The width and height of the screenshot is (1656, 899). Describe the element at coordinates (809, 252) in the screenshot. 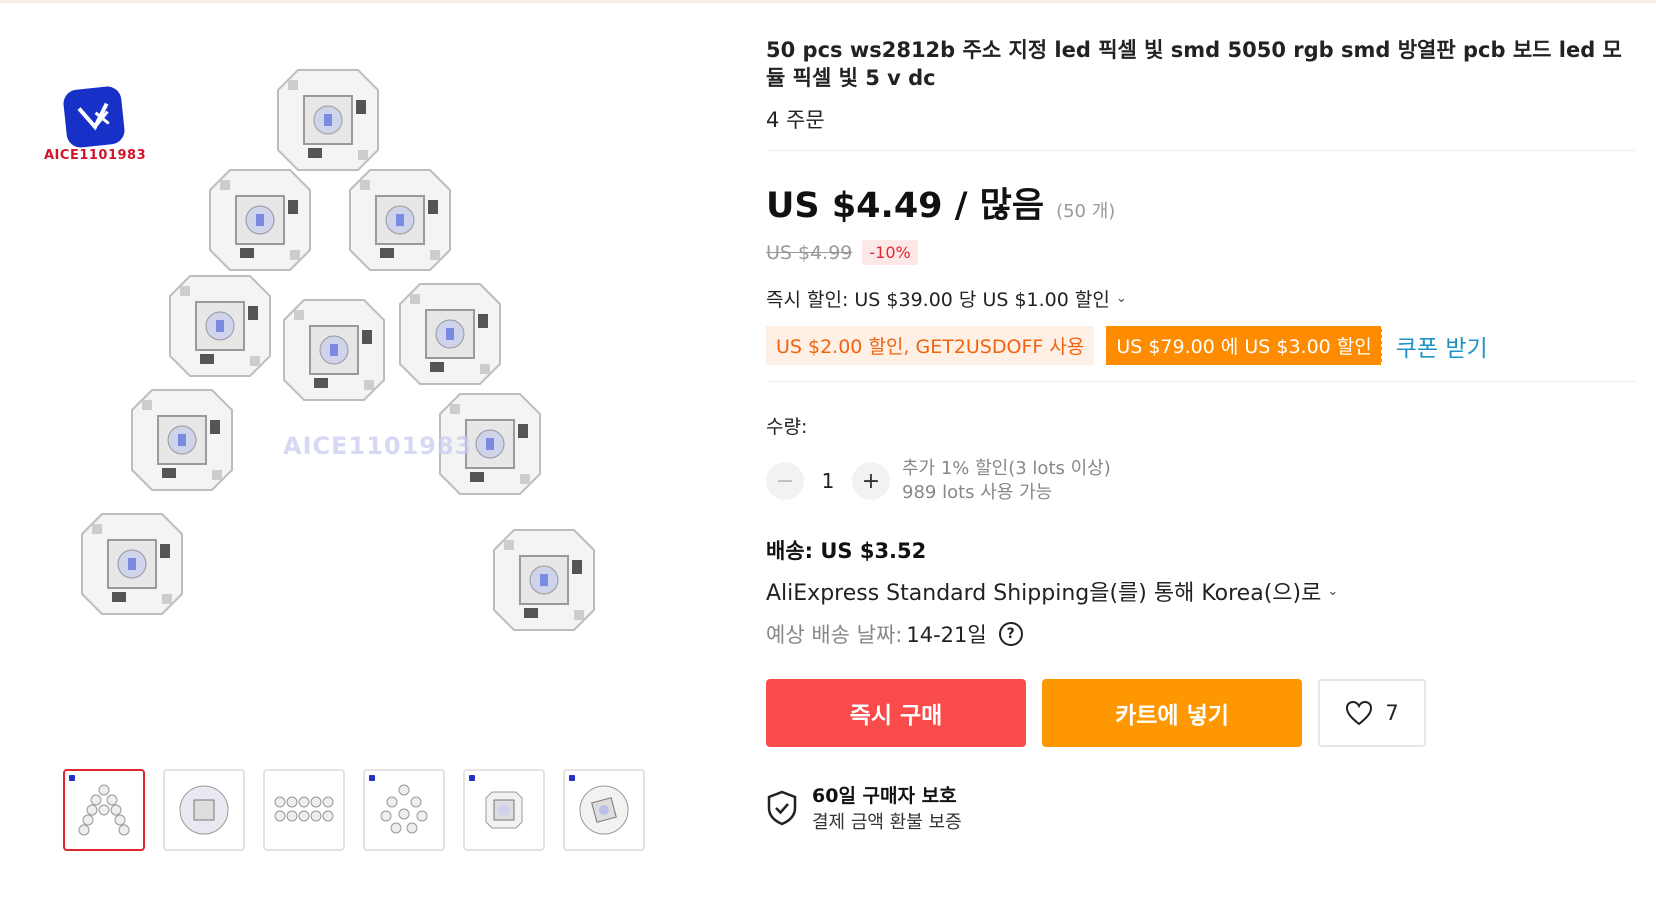

I see `original-price: US $4.99` at that location.